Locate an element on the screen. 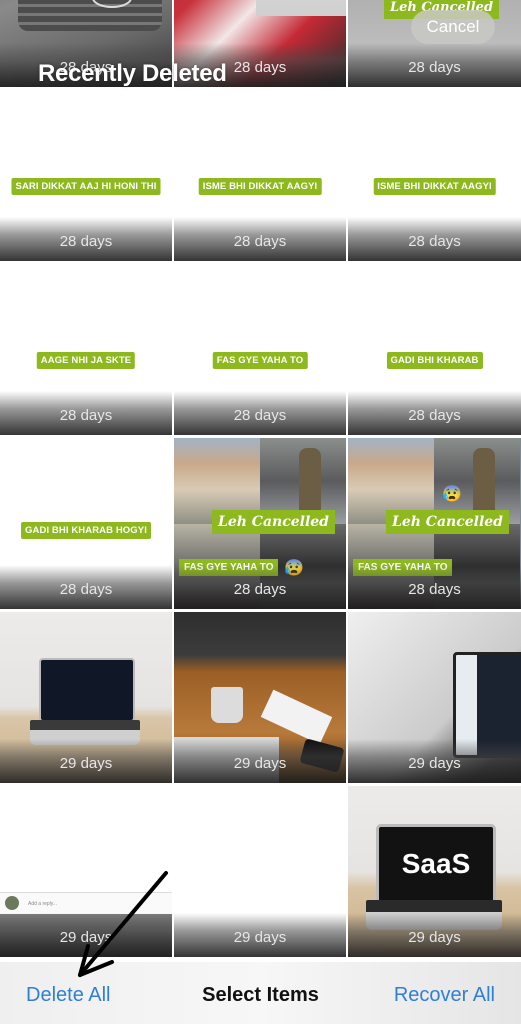 The width and height of the screenshot is (521, 1024). bottom-toolbar: Delete All Select Items Recover All is located at coordinates (260, 993).